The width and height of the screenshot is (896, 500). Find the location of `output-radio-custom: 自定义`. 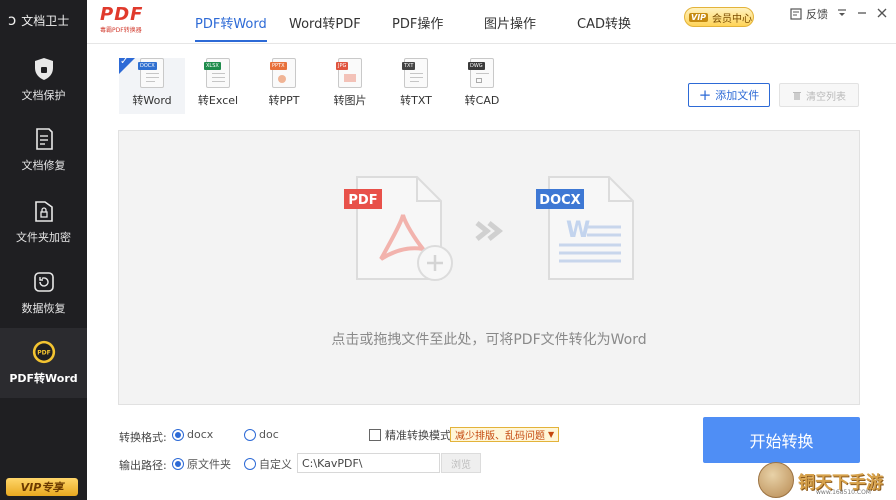

output-radio-custom: 自定义 is located at coordinates (268, 464).